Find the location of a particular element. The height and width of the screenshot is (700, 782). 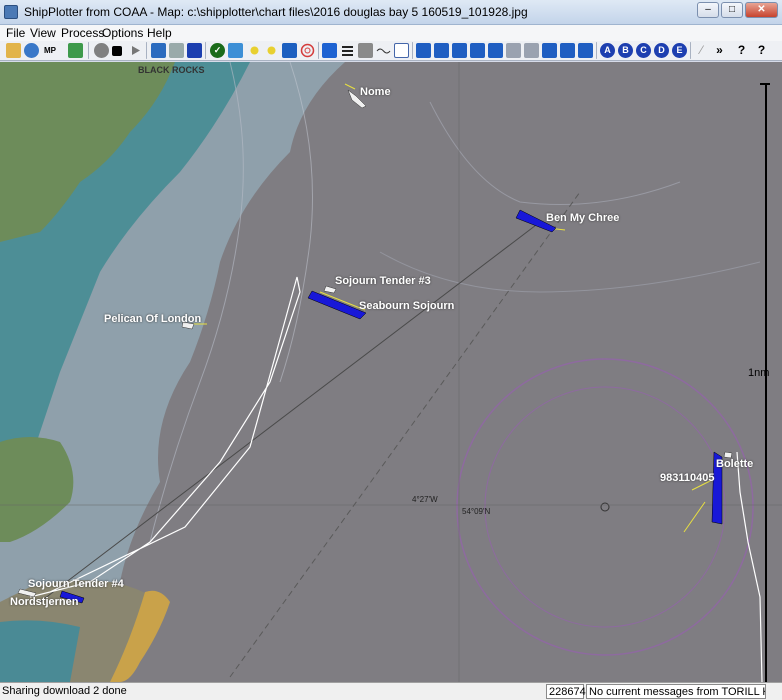

zoom3-icon is located at coordinates (459, 50).